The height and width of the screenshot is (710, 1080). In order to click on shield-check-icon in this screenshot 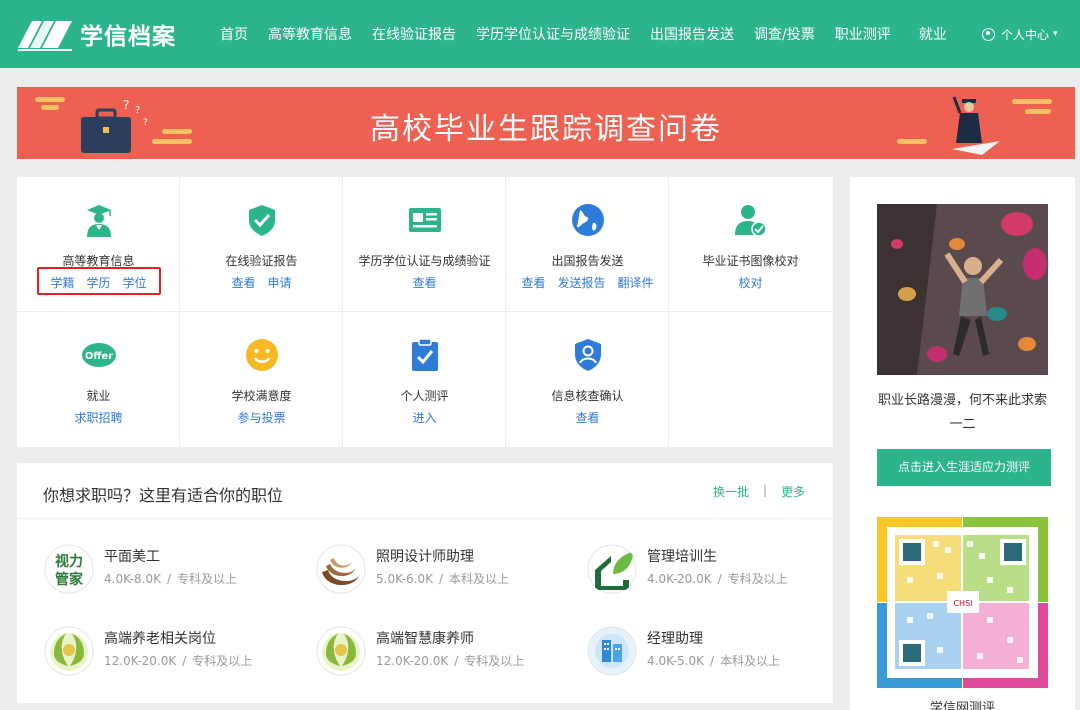, I will do `click(262, 220)`.